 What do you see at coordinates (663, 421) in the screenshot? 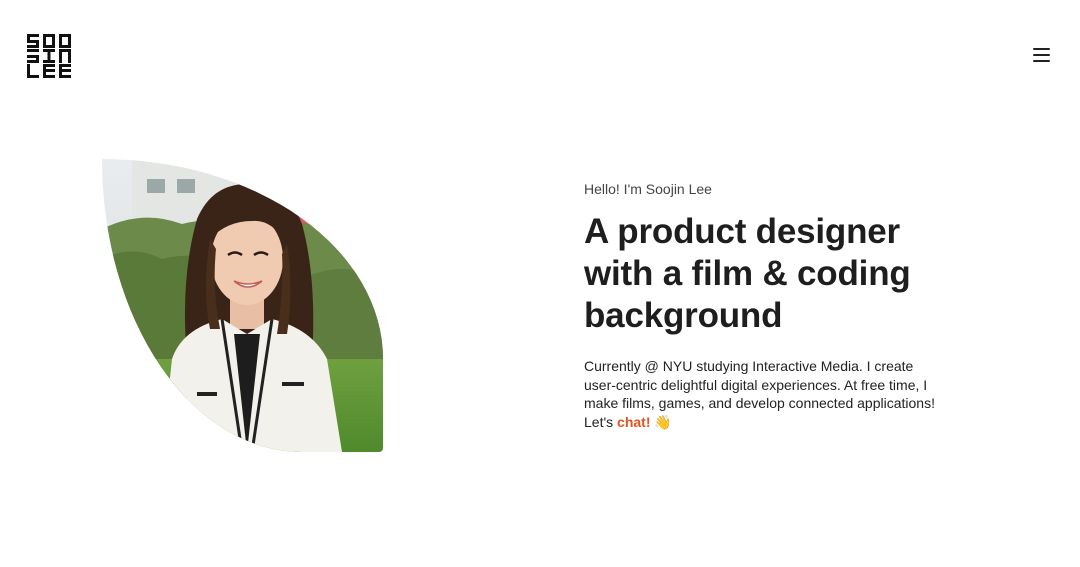
I see `waving-hand-icon: 👋` at bounding box center [663, 421].